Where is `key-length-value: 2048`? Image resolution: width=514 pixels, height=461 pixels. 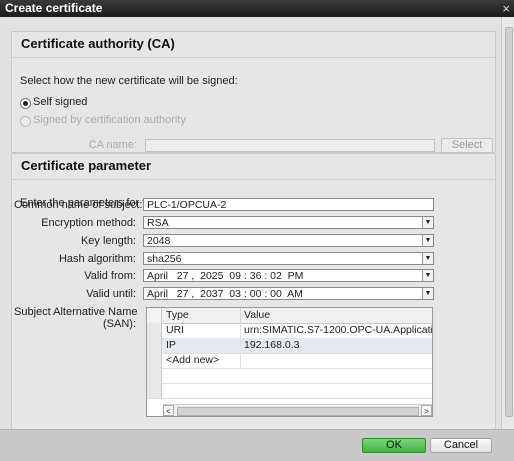
key-length-value: 2048 is located at coordinates (159, 241).